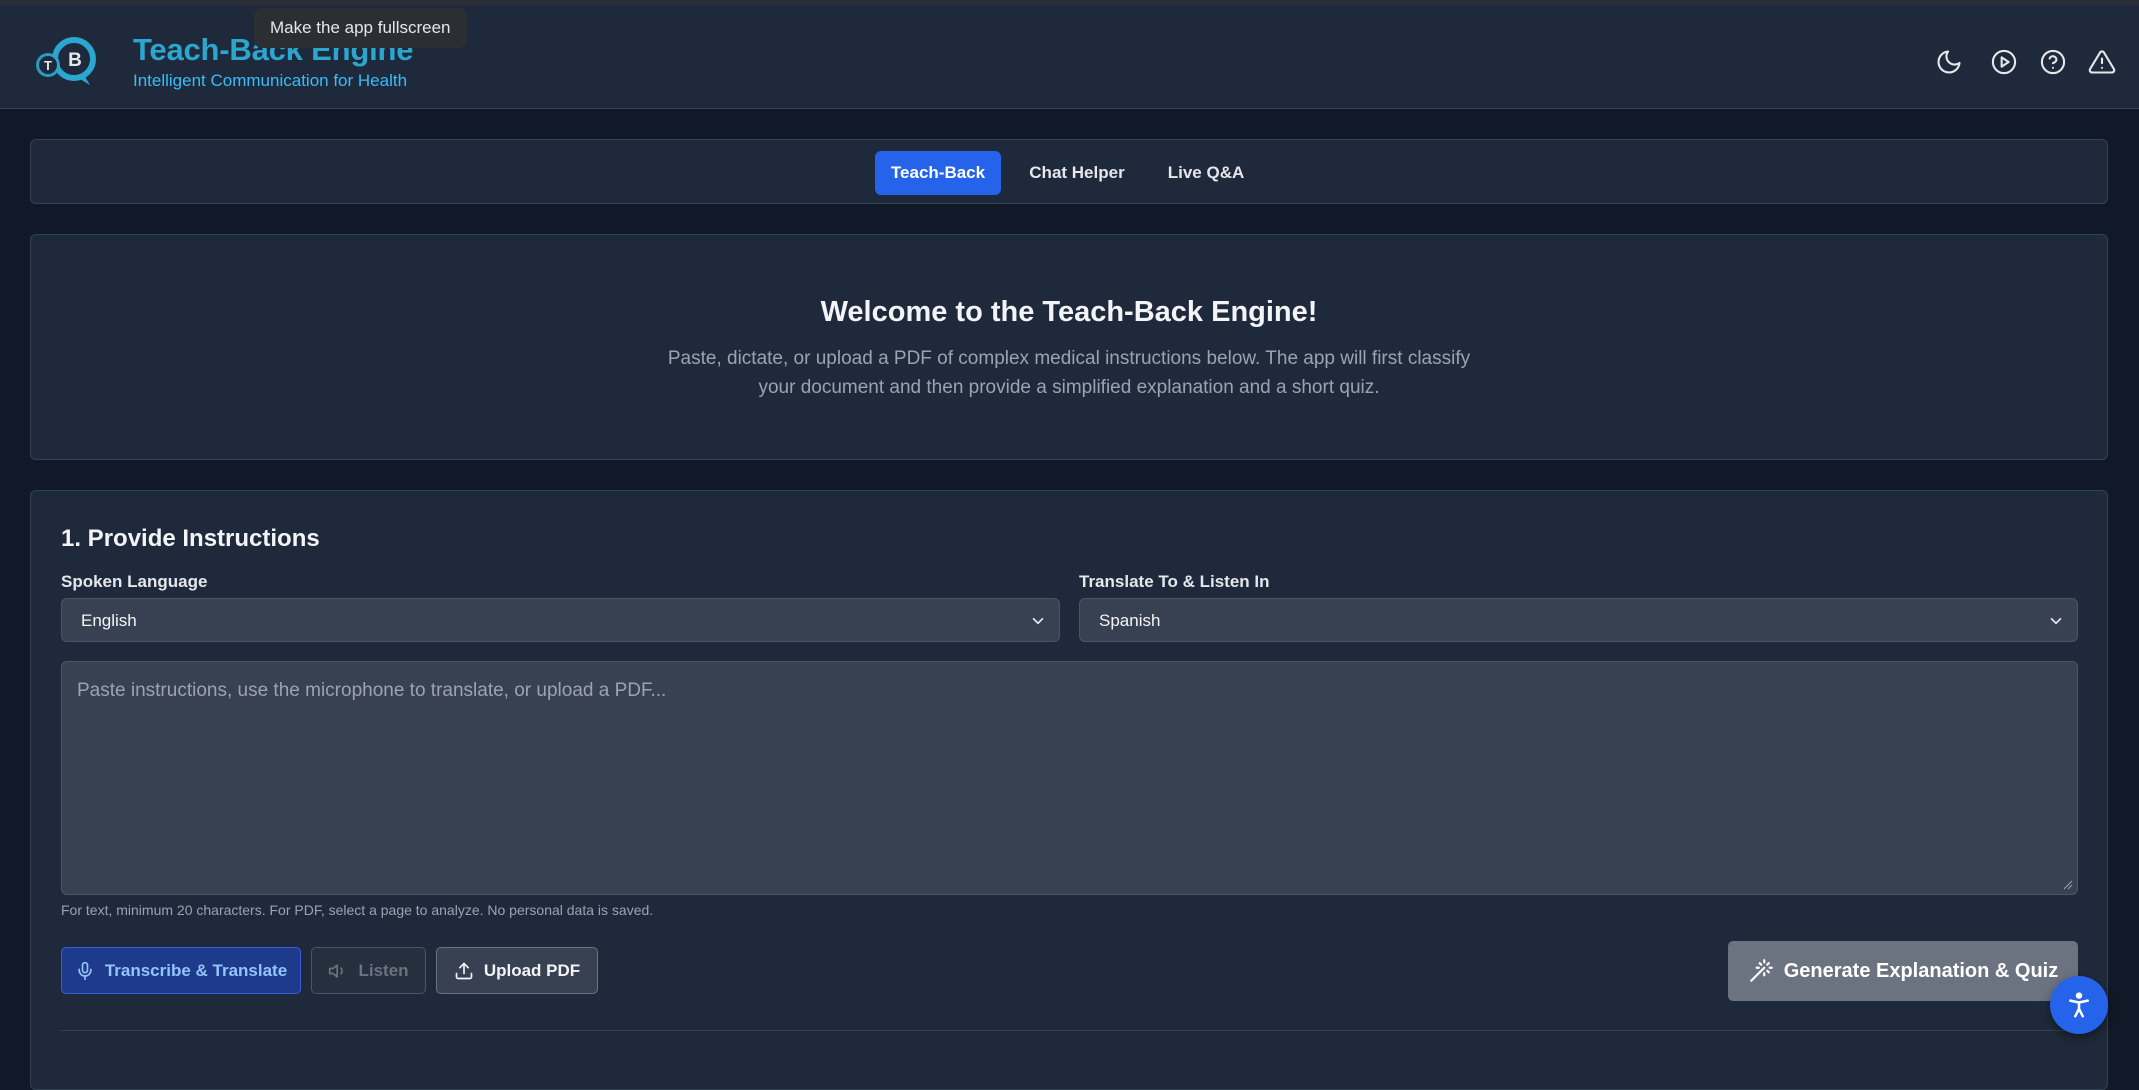  I want to click on upload-icon, so click(464, 970).